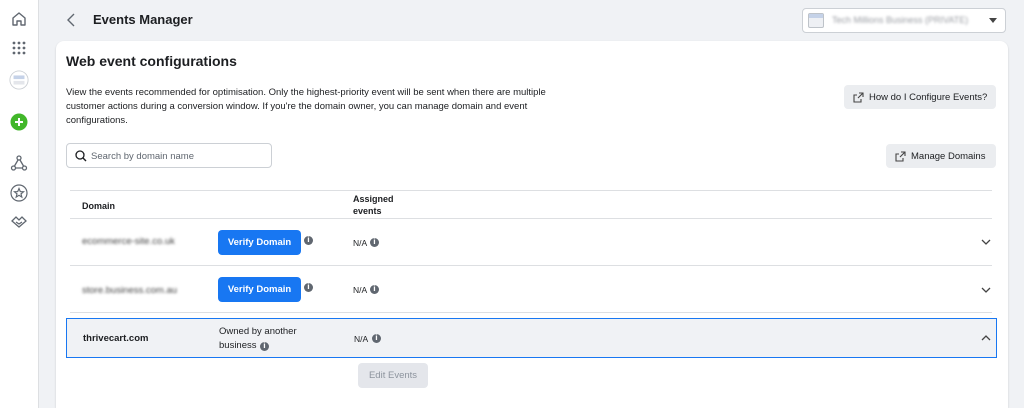 The width and height of the screenshot is (1024, 408). What do you see at coordinates (816, 20) in the screenshot?
I see `account-thumbnail` at bounding box center [816, 20].